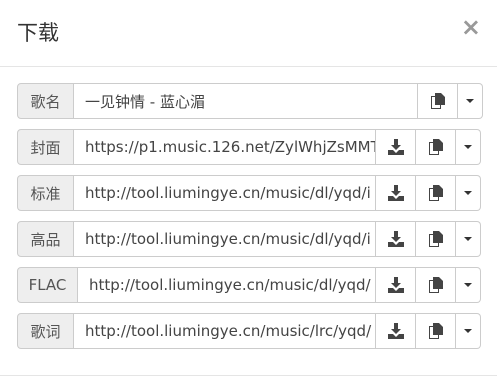 The image size is (497, 387). I want to click on cover-url-field: https://p1.music.126.net/ZylWhjZsMMT, so click(225, 147).